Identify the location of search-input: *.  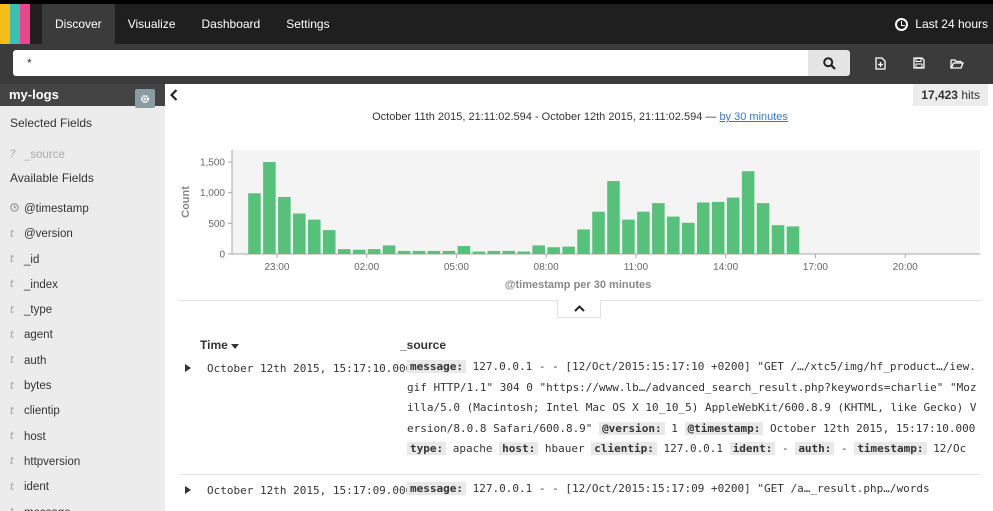
(410, 63).